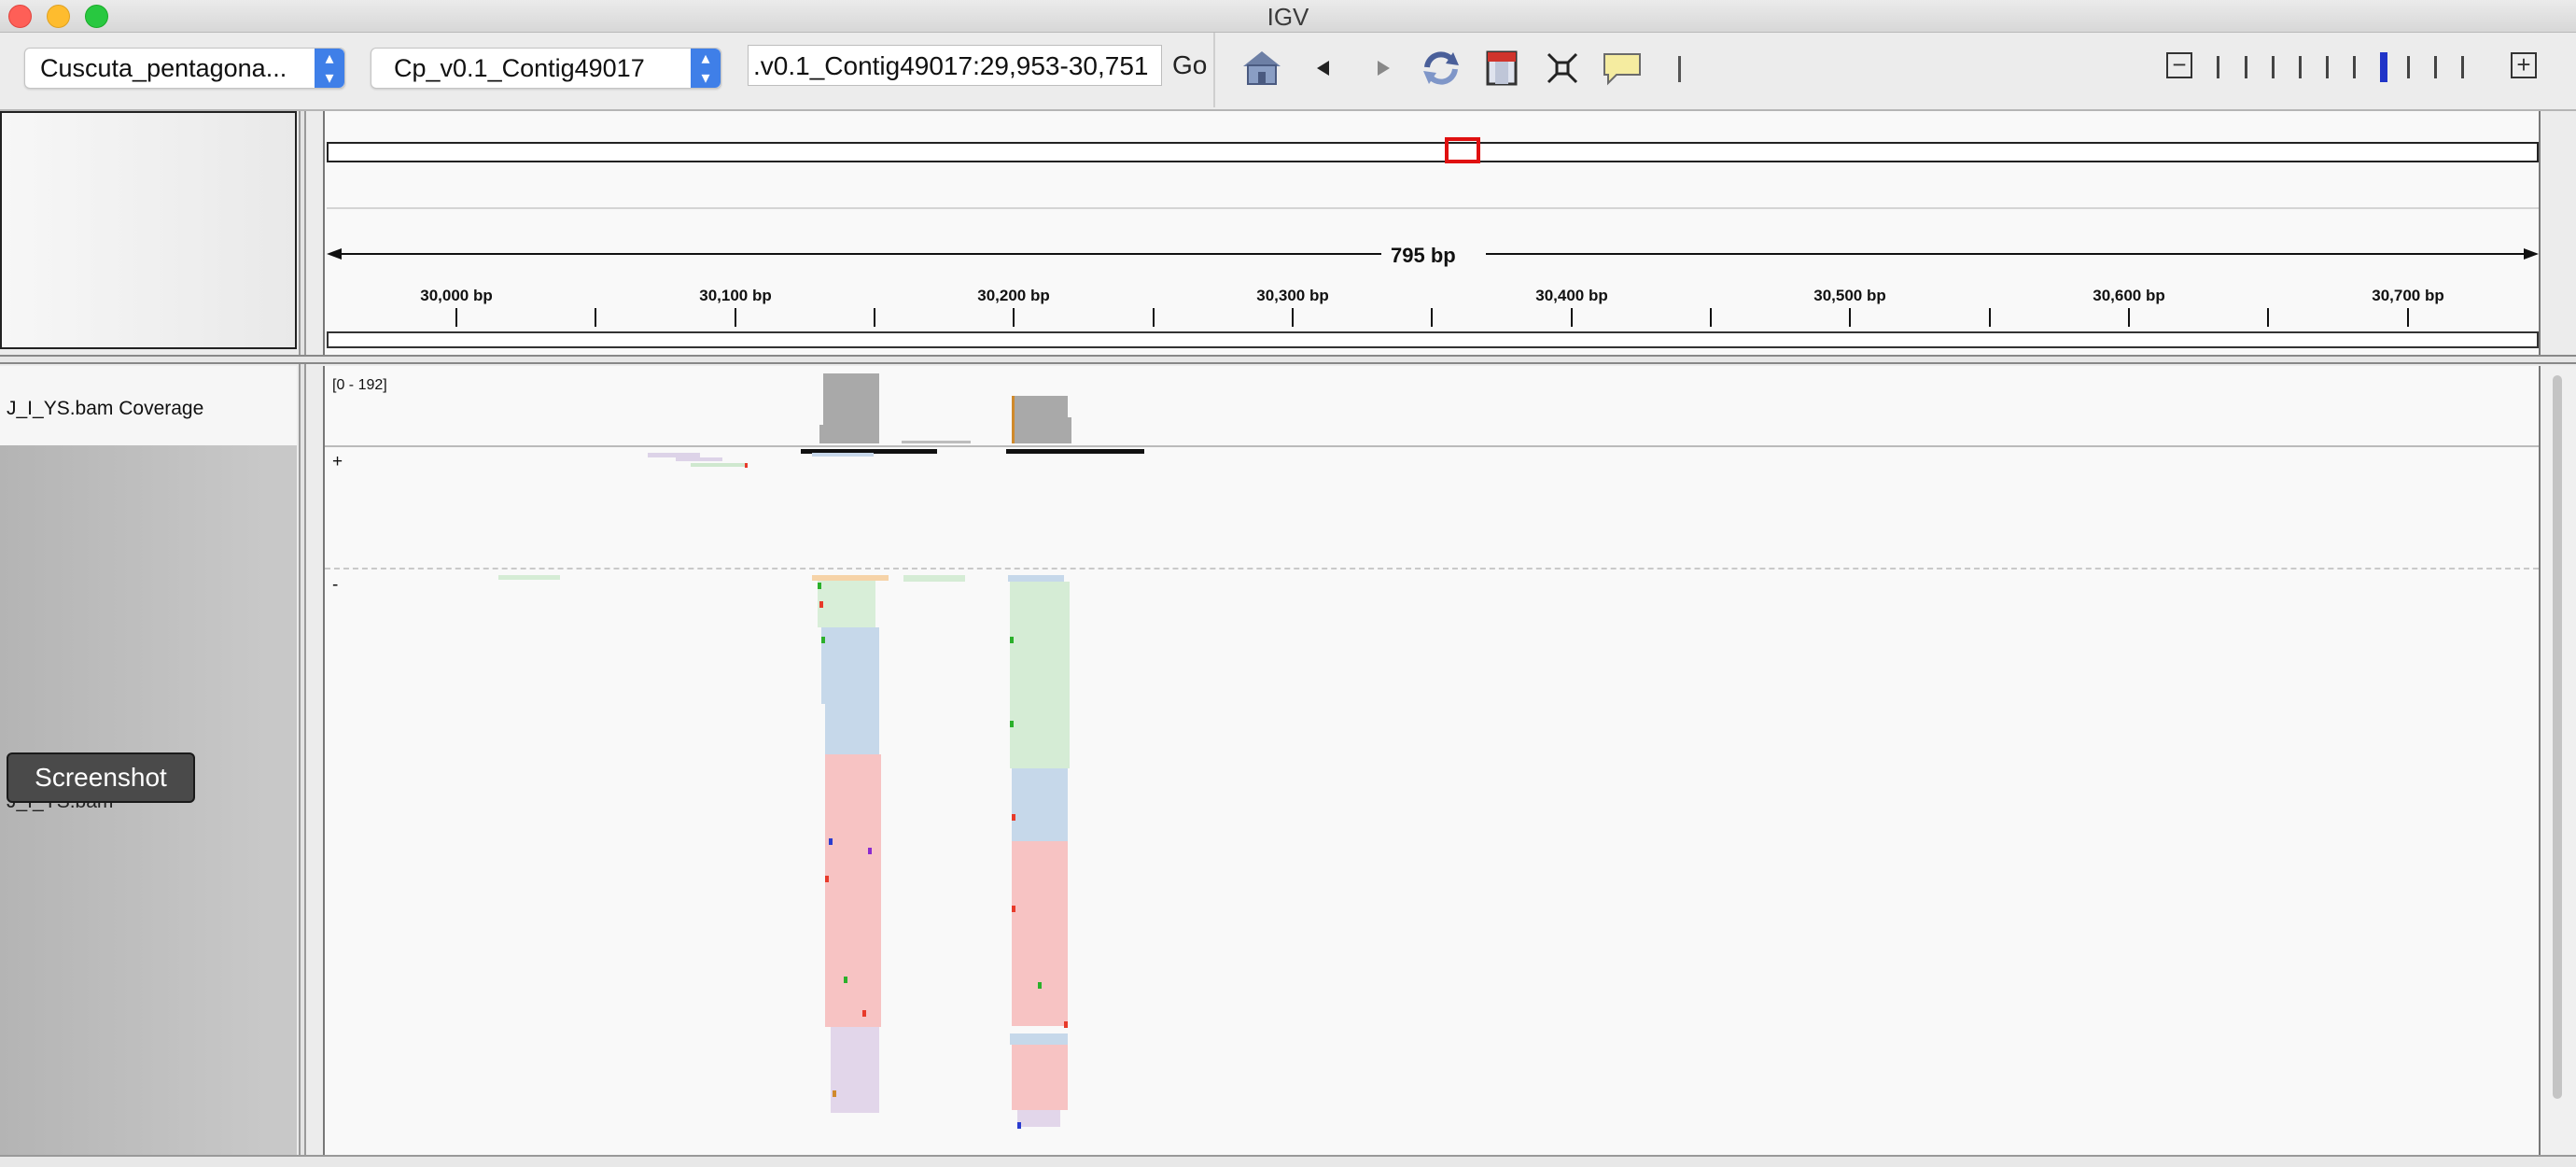  I want to click on scrollbar-thumb, so click(2557, 737).